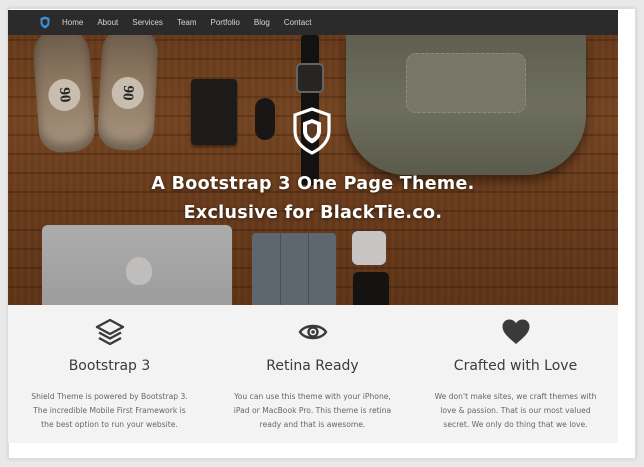 The width and height of the screenshot is (644, 467). I want to click on eye-icon, so click(313, 332).